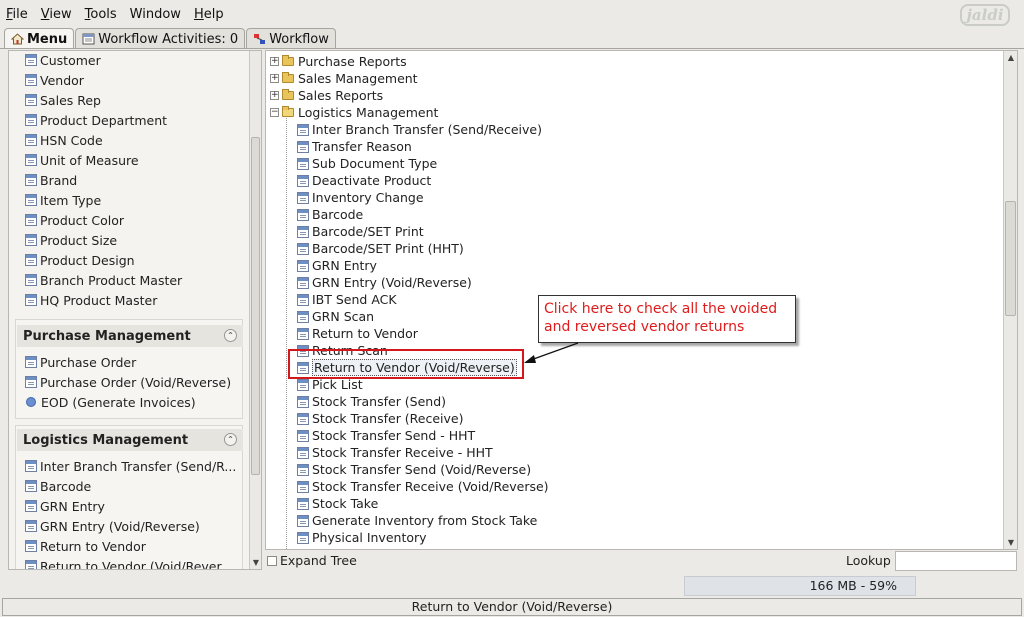 This screenshot has height=617, width=1024. I want to click on left-scrollbar: ▼, so click(255, 310).